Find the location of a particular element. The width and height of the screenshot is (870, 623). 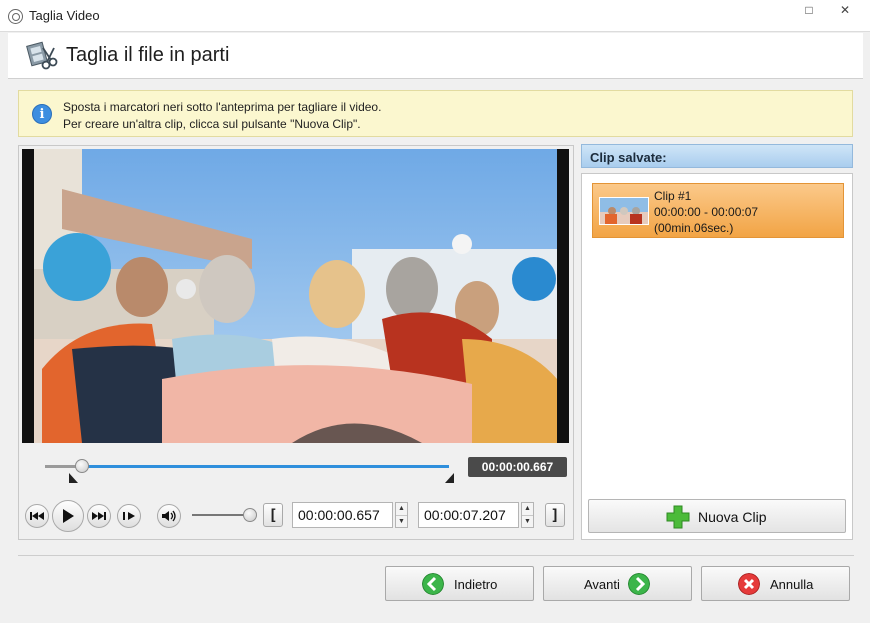

current-time-display: 00:00:00.667 is located at coordinates (517, 467).